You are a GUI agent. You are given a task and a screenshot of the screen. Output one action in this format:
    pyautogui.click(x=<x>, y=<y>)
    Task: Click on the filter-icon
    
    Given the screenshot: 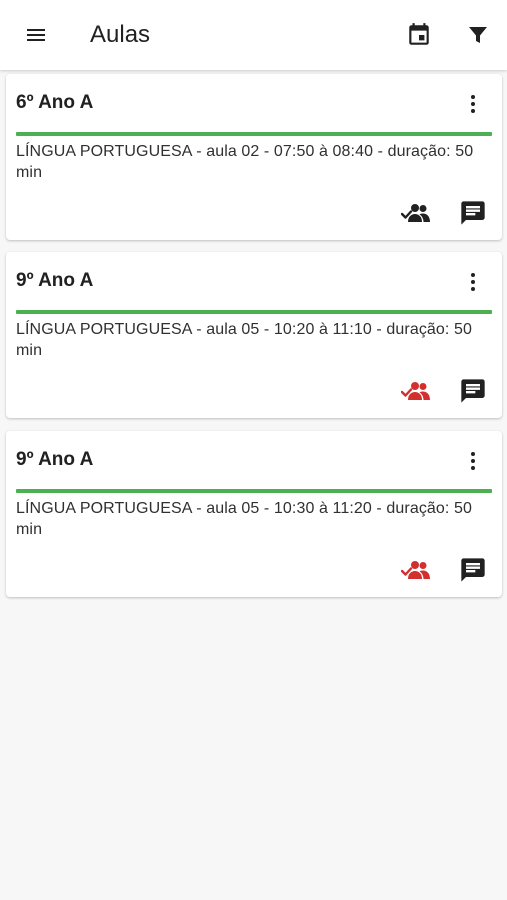 What is the action you would take?
    pyautogui.click(x=478, y=35)
    